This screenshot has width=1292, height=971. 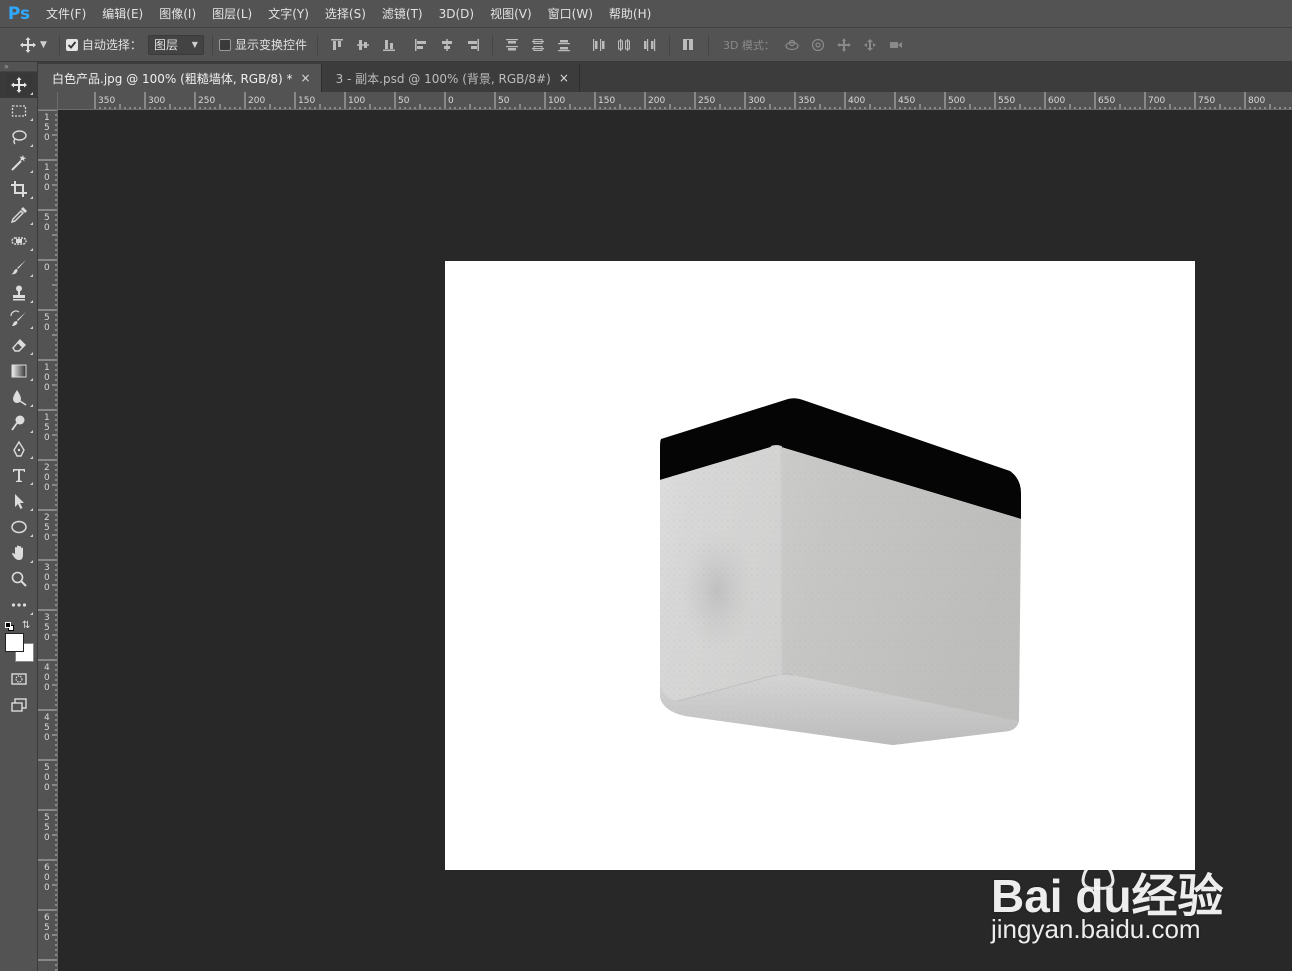 What do you see at coordinates (906, 101) in the screenshot?
I see `ruler-label: 450` at bounding box center [906, 101].